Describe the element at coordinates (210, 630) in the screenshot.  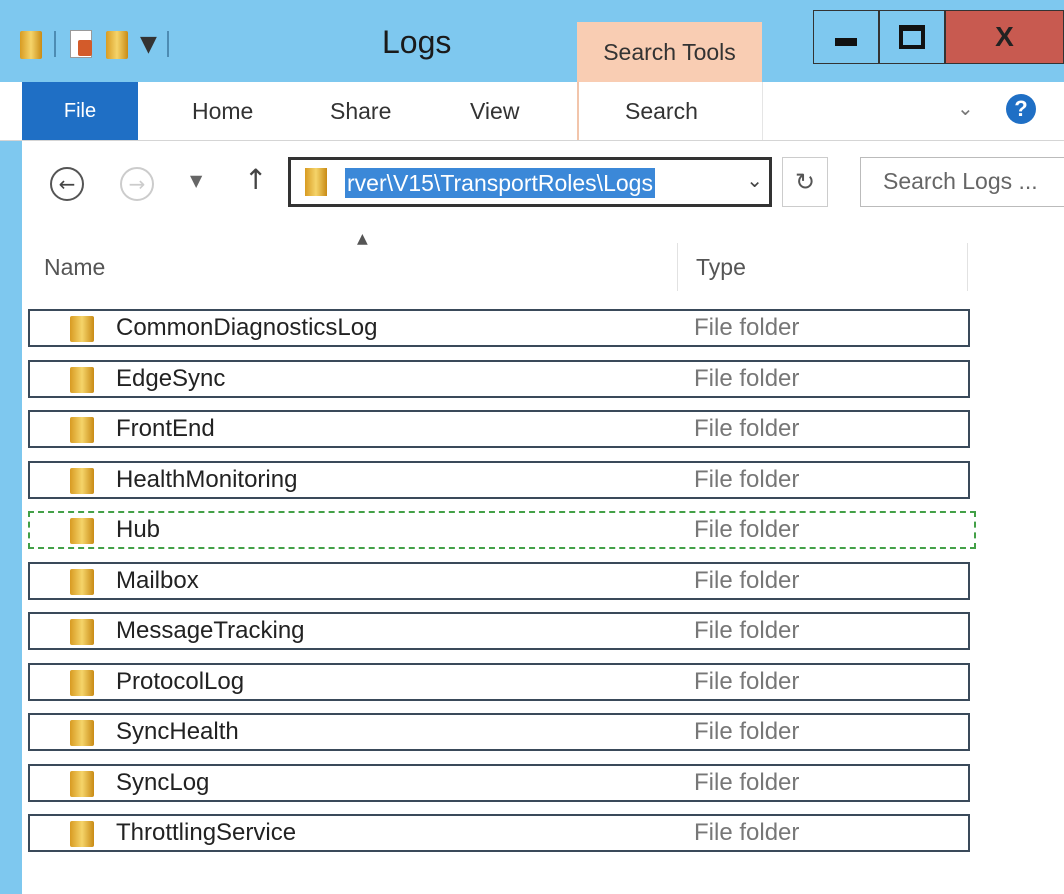
I see `item-name: MessageTracking` at that location.